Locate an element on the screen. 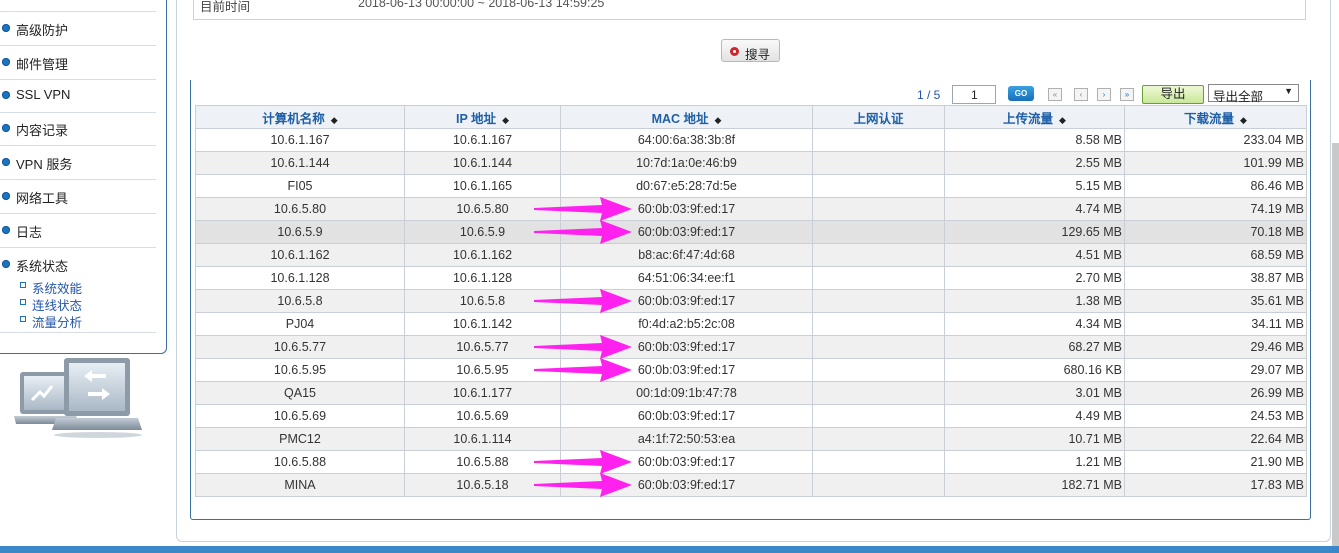 This screenshot has width=1339, height=553. header-label: 下载流量 is located at coordinates (1209, 118).